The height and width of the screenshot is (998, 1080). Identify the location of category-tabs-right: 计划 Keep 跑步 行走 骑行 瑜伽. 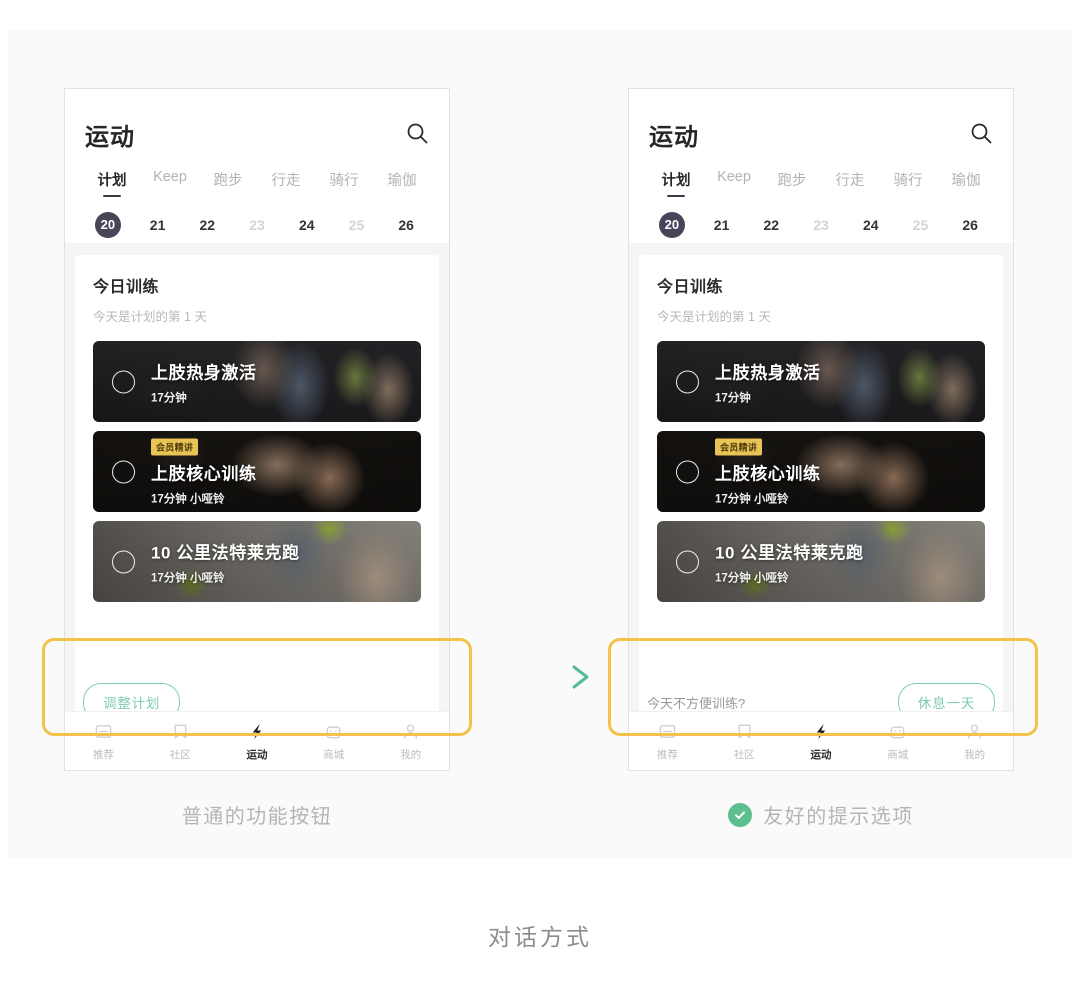
(821, 187).